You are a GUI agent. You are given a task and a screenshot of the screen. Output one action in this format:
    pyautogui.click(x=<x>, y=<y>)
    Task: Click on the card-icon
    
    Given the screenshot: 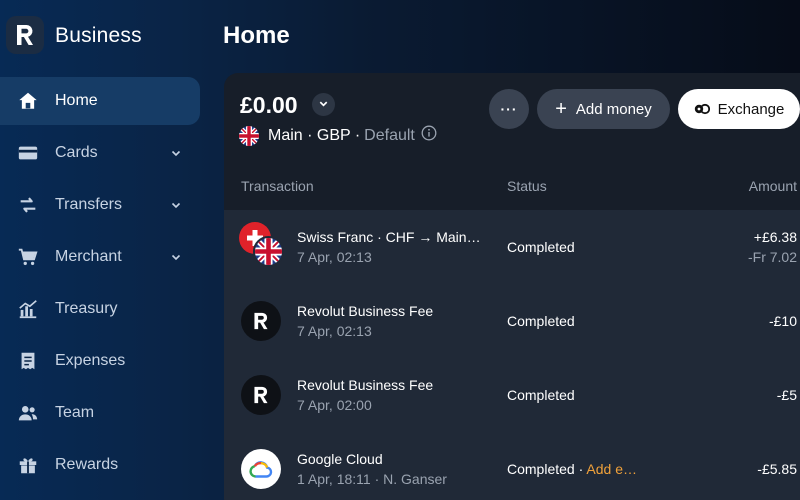 What is the action you would take?
    pyautogui.click(x=28, y=153)
    